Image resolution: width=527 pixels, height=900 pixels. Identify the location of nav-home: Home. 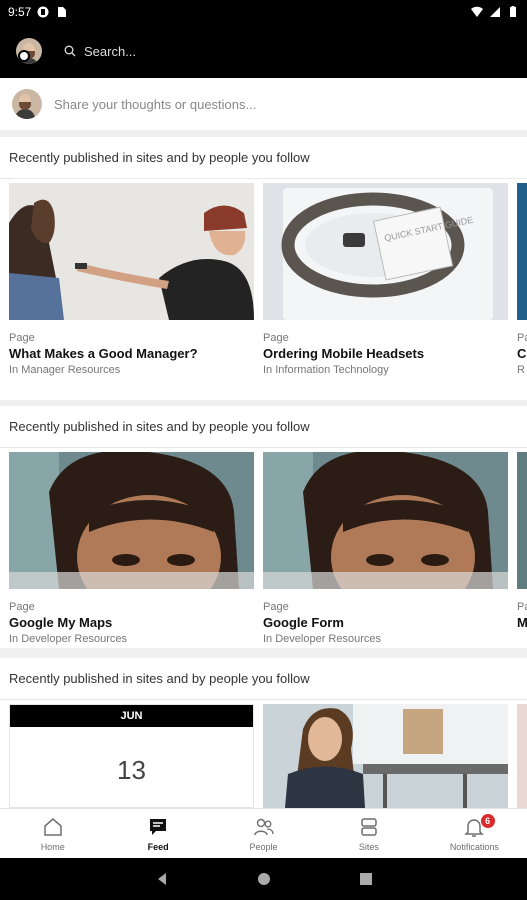
(52, 833).